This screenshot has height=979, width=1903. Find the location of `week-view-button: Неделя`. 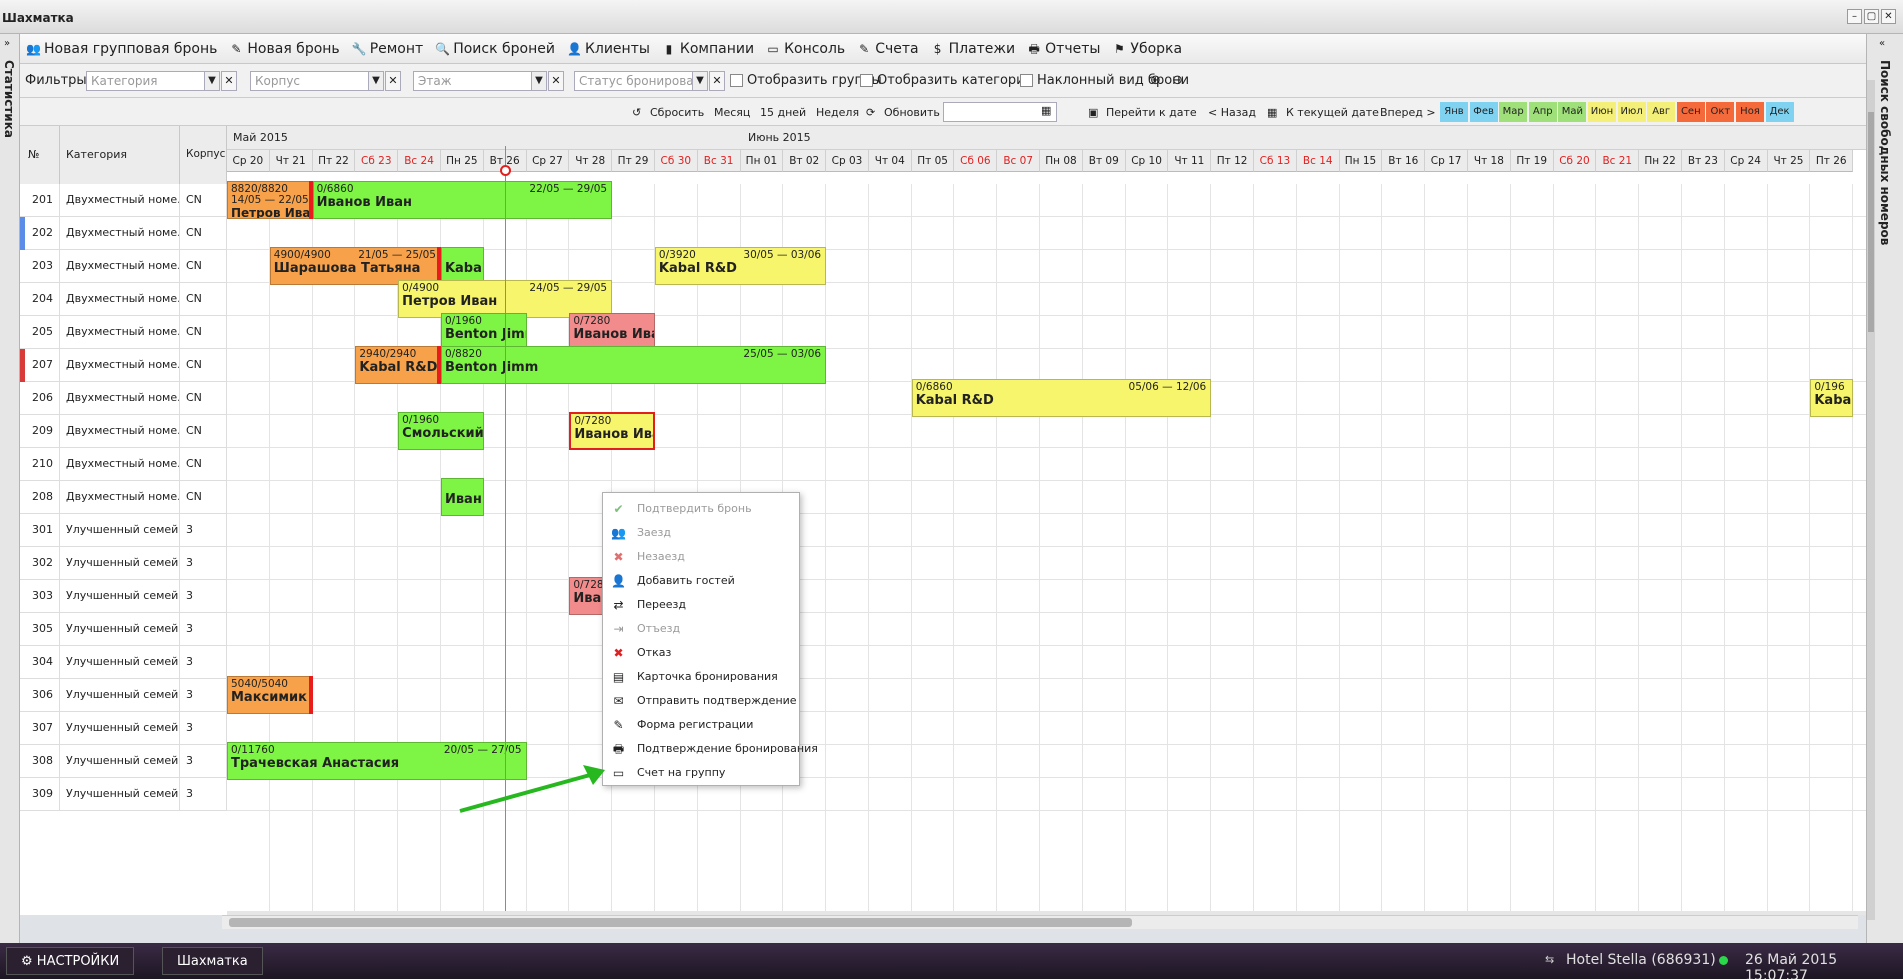

week-view-button: Неделя is located at coordinates (837, 112).